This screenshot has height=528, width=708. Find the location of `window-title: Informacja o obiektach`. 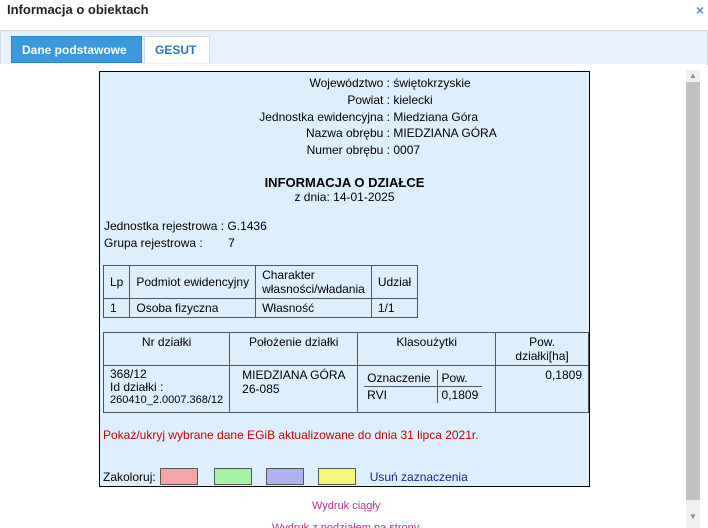

window-title: Informacja o obiektach is located at coordinates (78, 9).